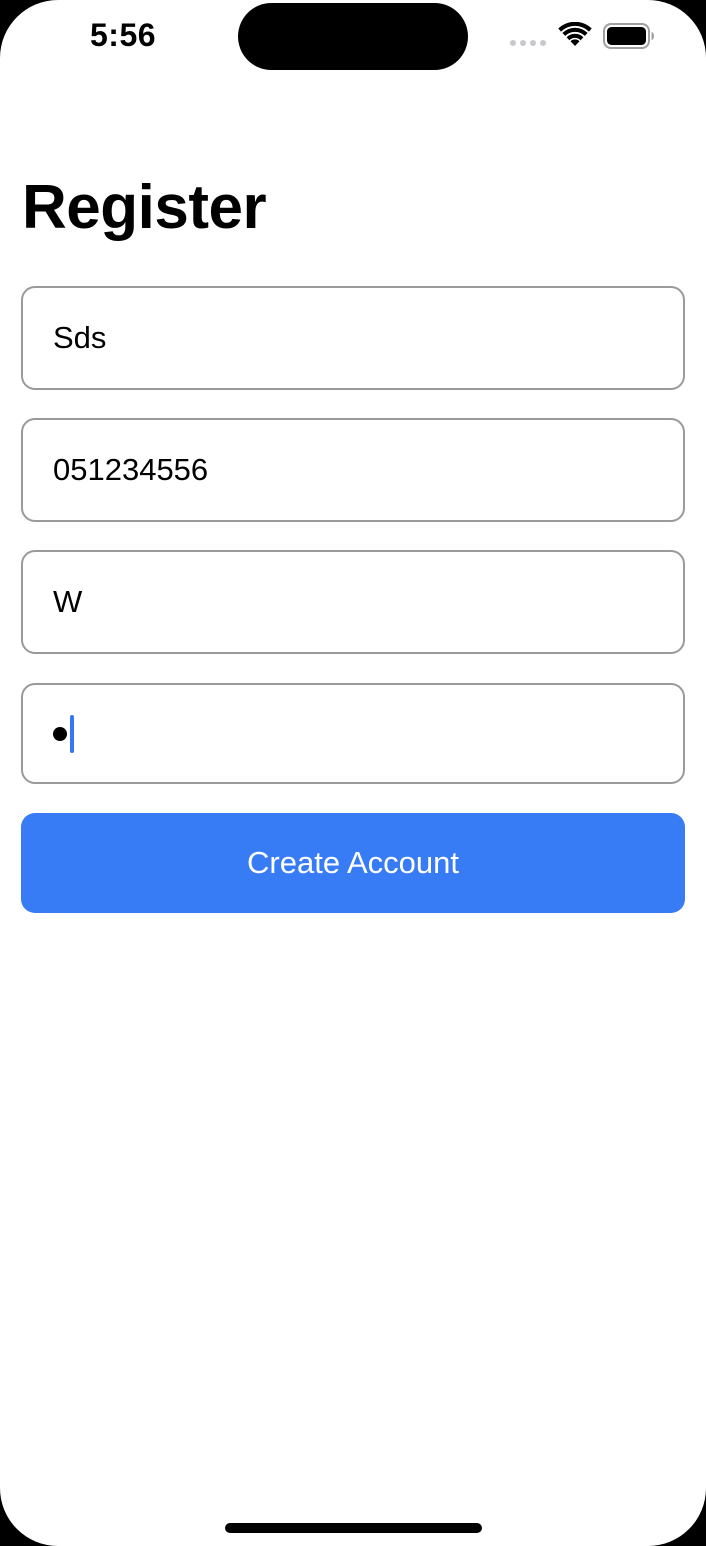 This screenshot has width=706, height=1546. Describe the element at coordinates (628, 36) in the screenshot. I see `battery-icon` at that location.